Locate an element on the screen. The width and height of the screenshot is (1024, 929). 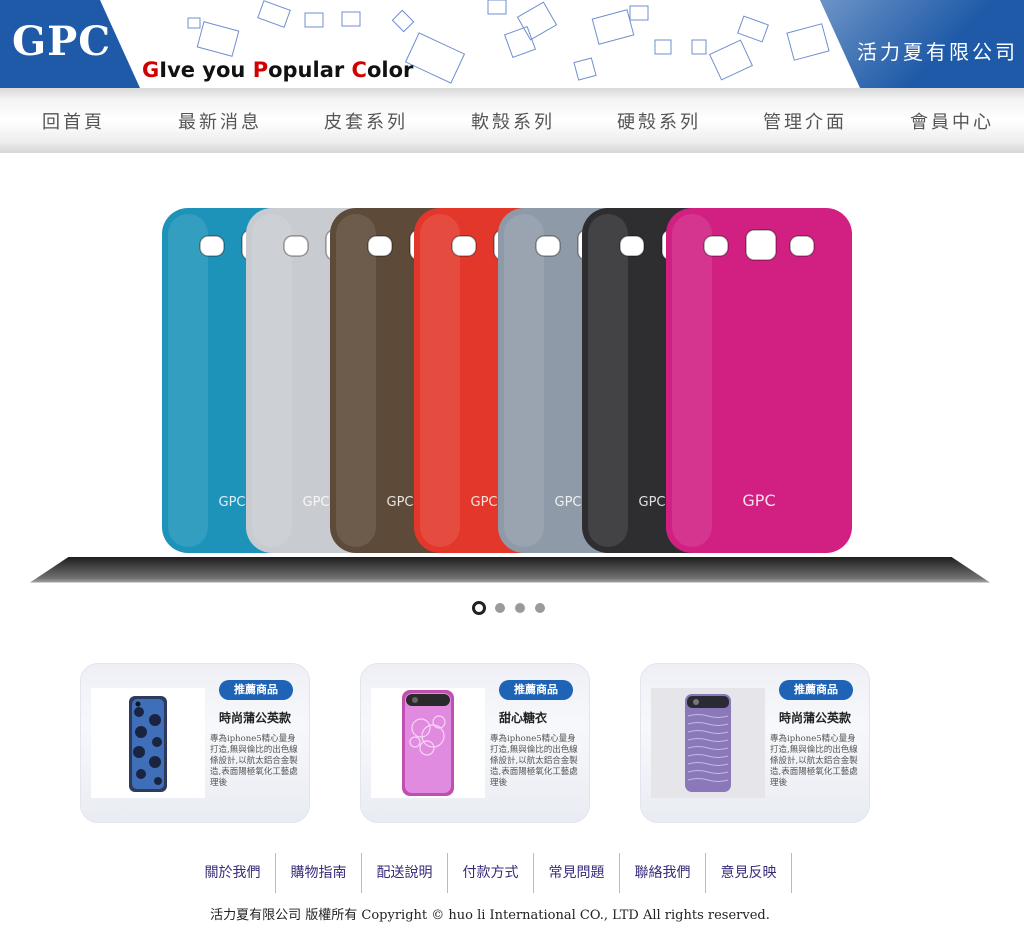
footer-link-about: 關於我們 is located at coordinates (233, 873).